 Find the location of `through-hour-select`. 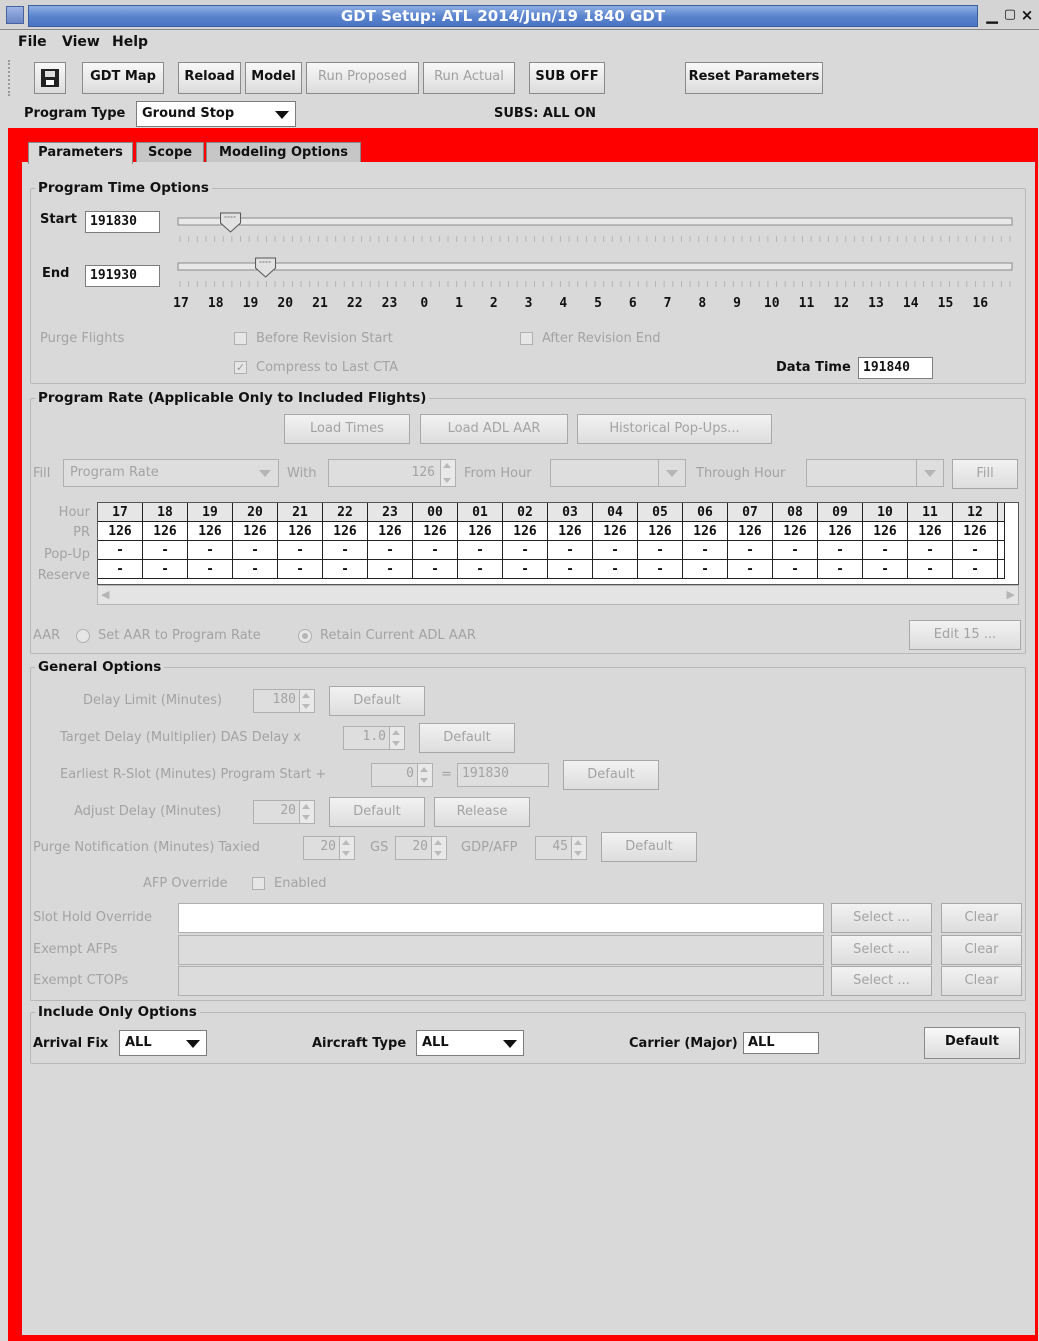

through-hour-select is located at coordinates (875, 473).